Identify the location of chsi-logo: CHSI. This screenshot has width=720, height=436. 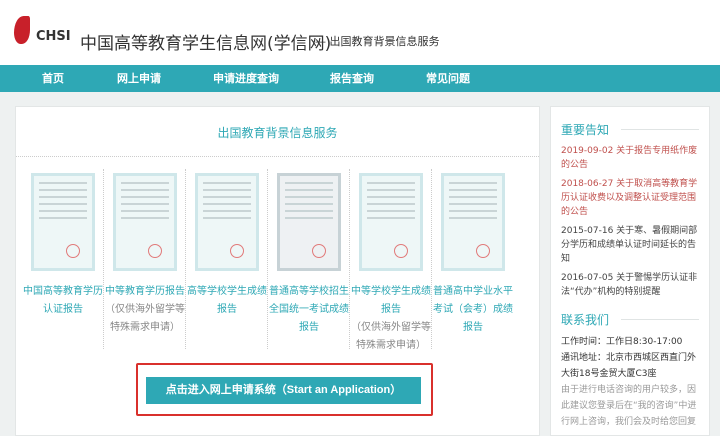
(42, 31).